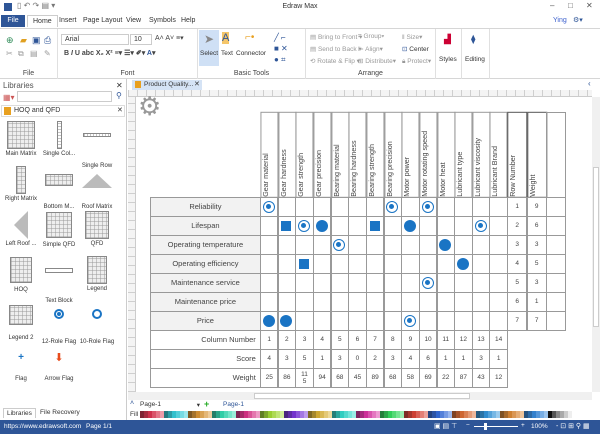 Image resolution: width=600 pixels, height=434 pixels. What do you see at coordinates (23, 40) in the screenshot?
I see `open-icon: ▰` at bounding box center [23, 40].